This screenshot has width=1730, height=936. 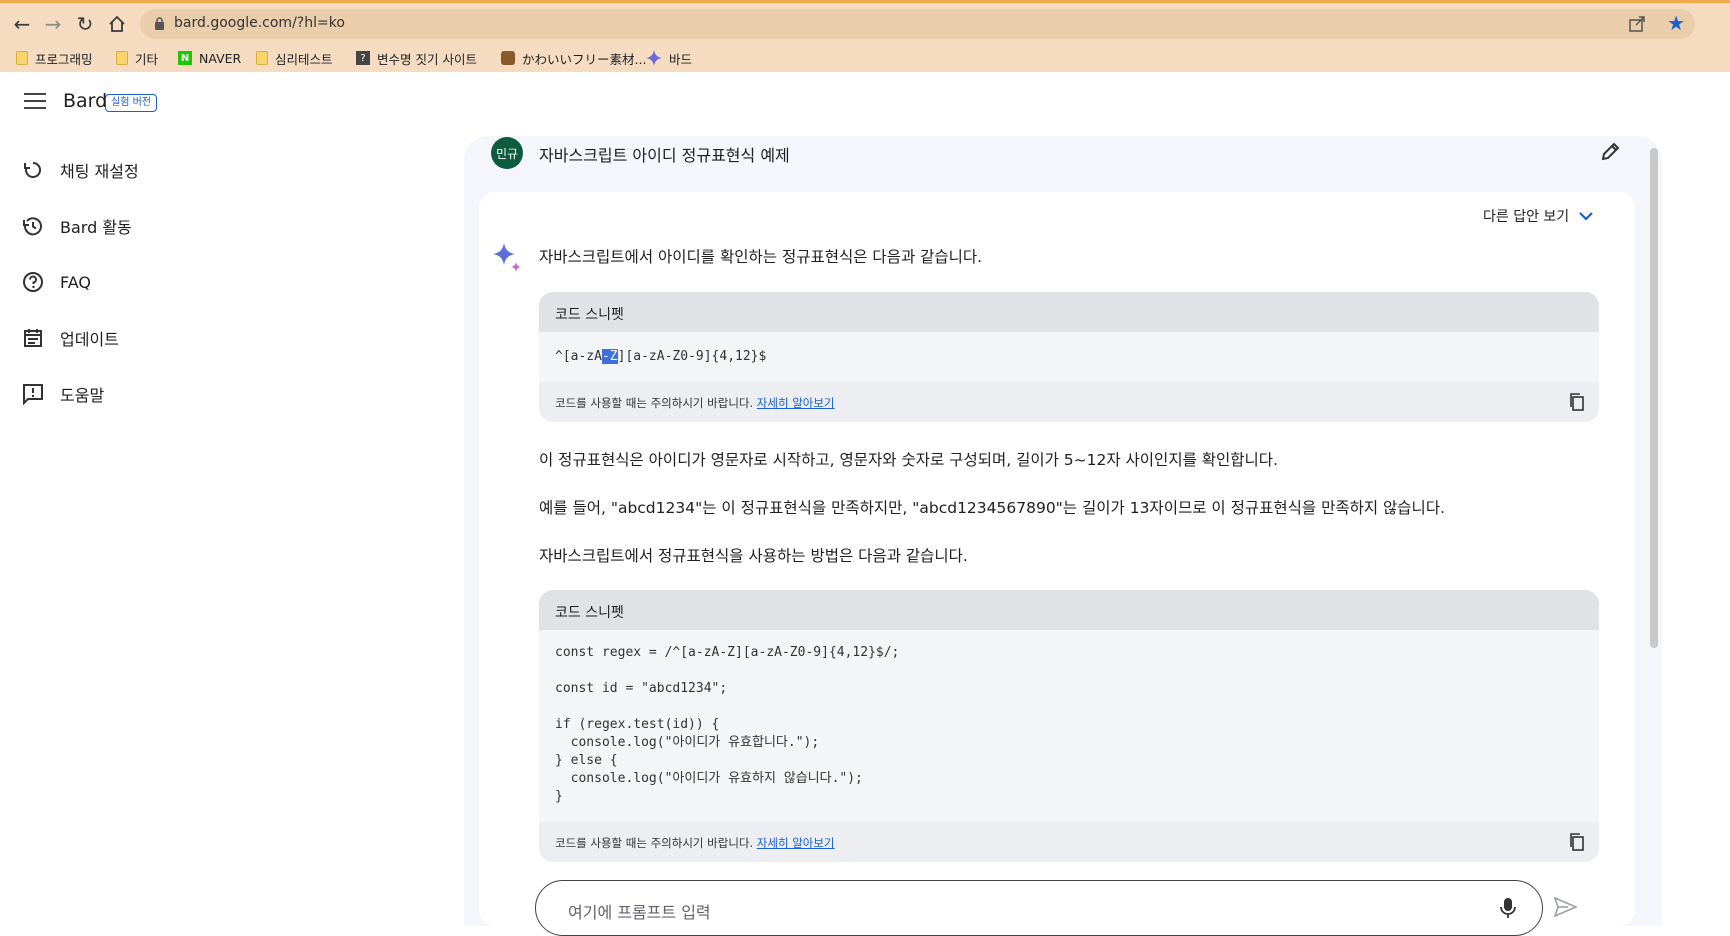 I want to click on edit-icon, so click(x=1610, y=152).